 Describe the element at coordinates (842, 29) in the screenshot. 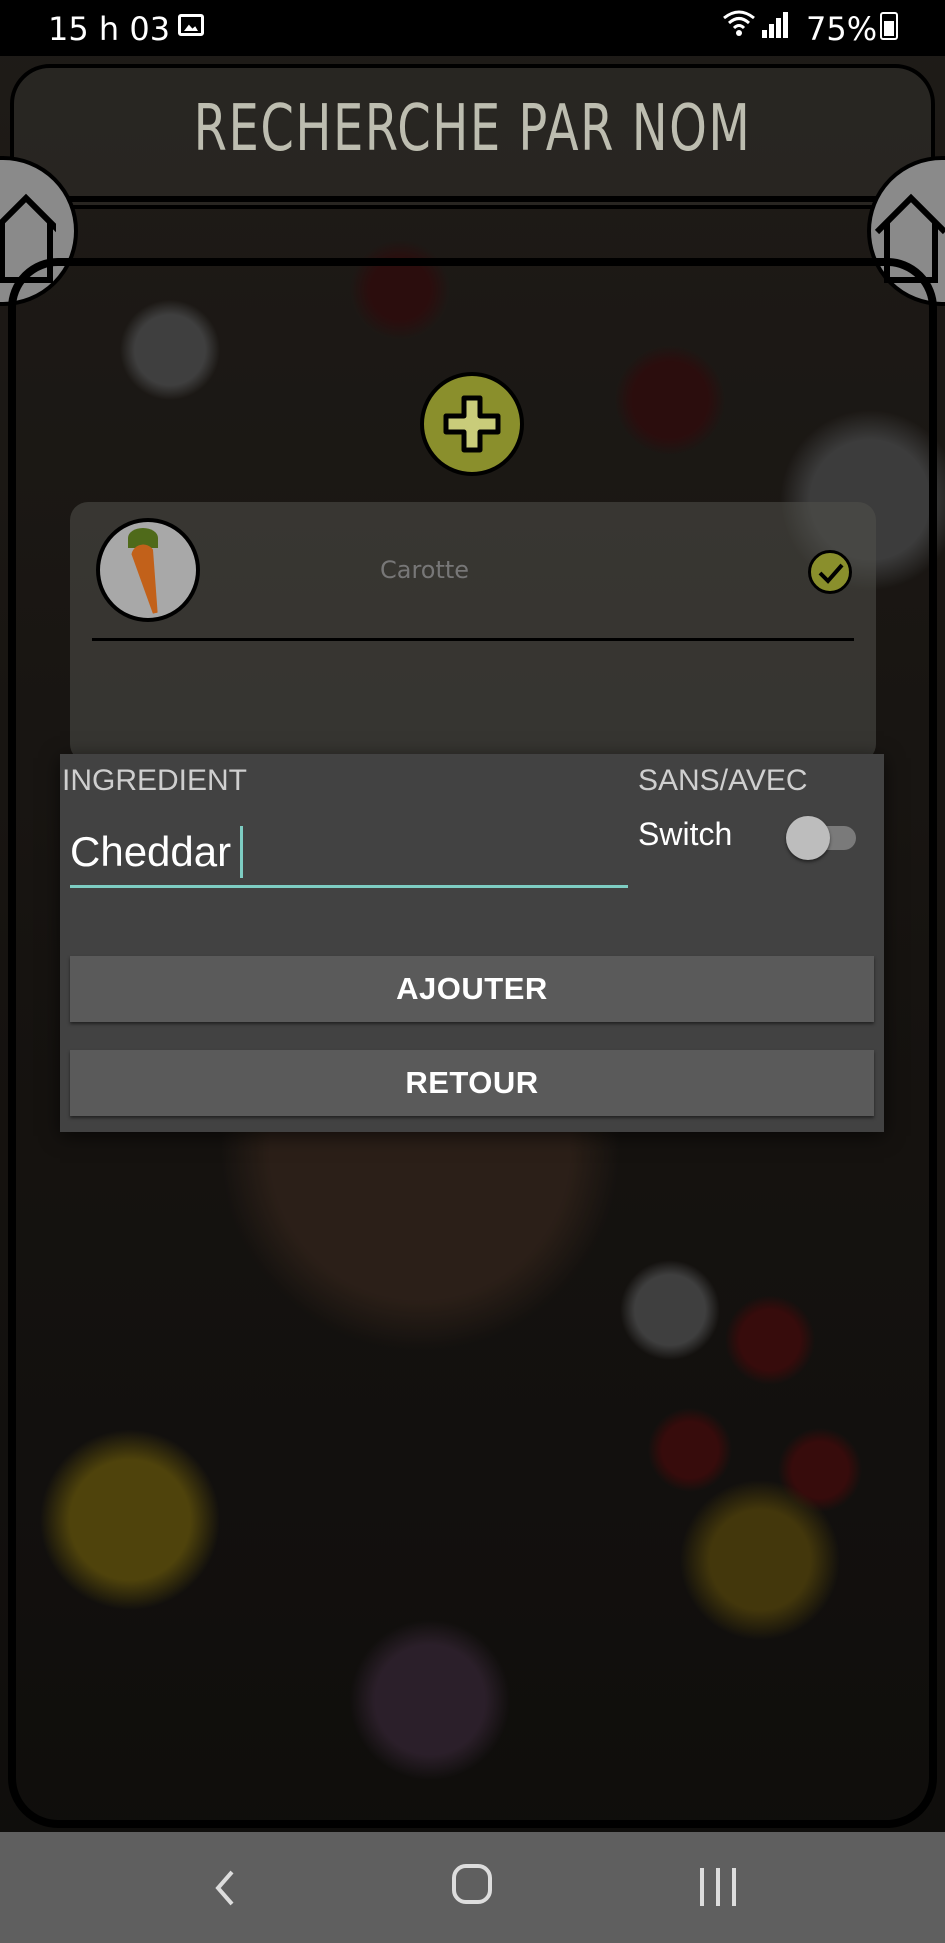

I see `battery-percent: 75%` at that location.